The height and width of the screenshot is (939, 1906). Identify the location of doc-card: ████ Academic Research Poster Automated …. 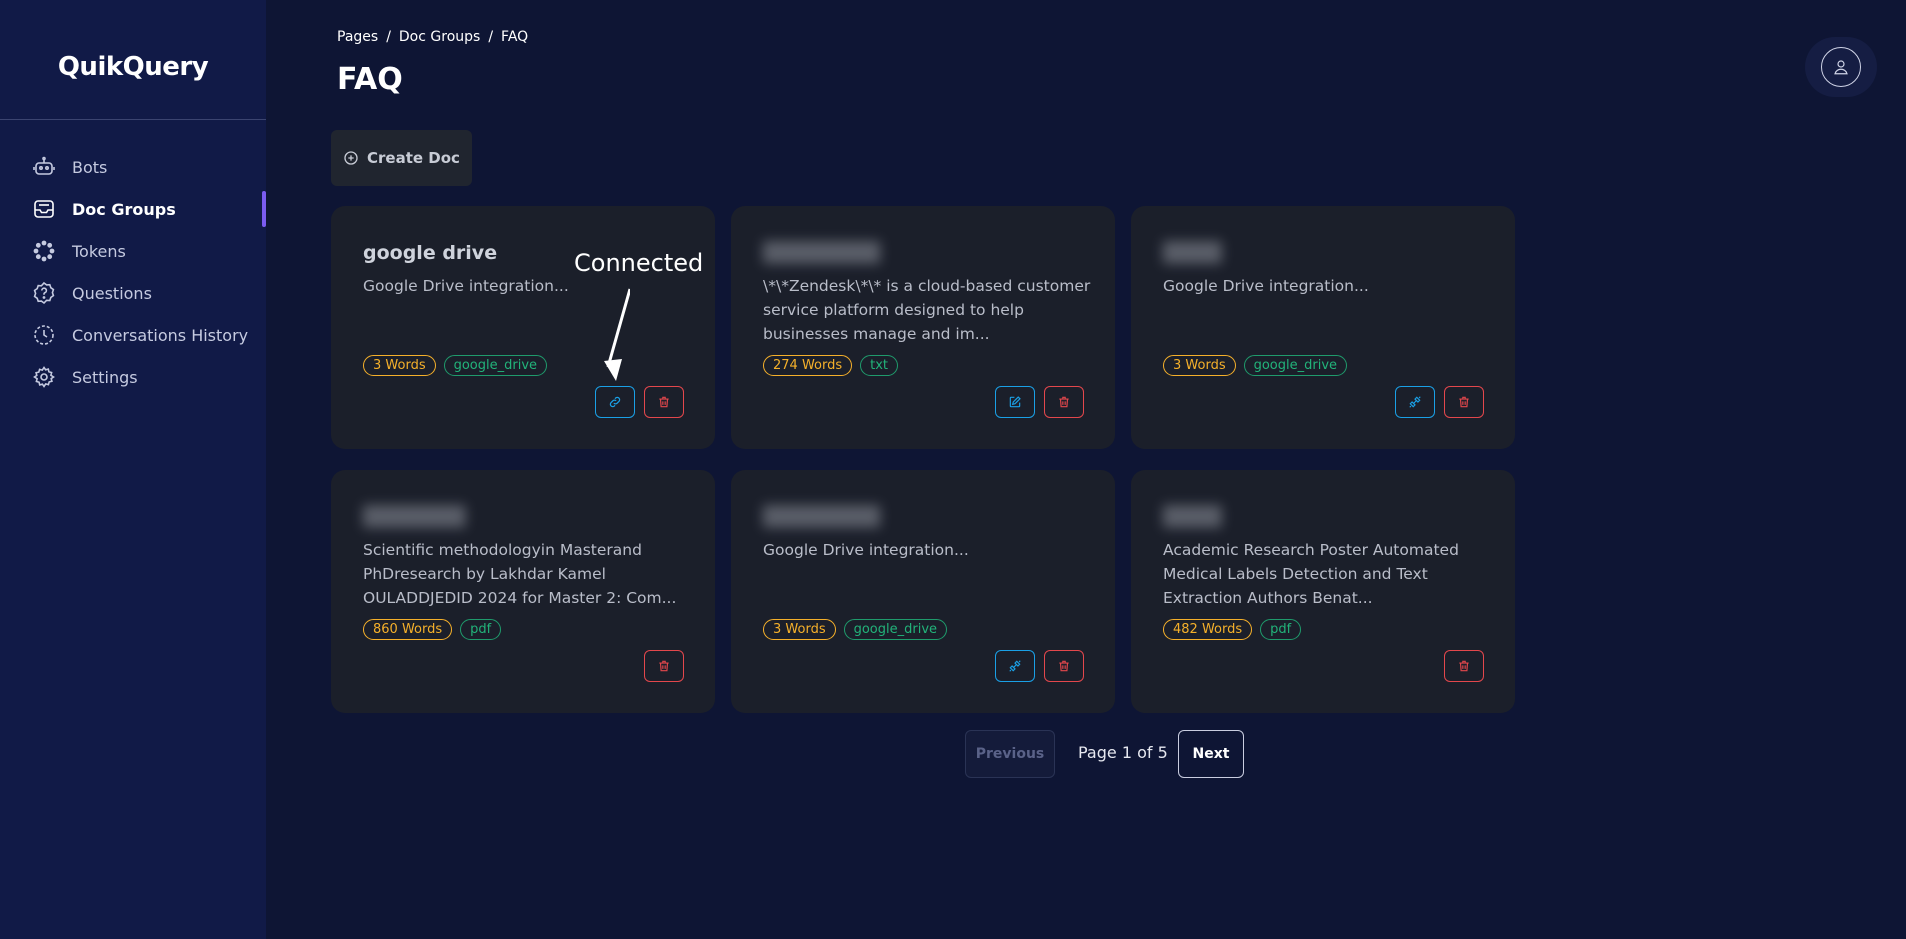
(1323, 591).